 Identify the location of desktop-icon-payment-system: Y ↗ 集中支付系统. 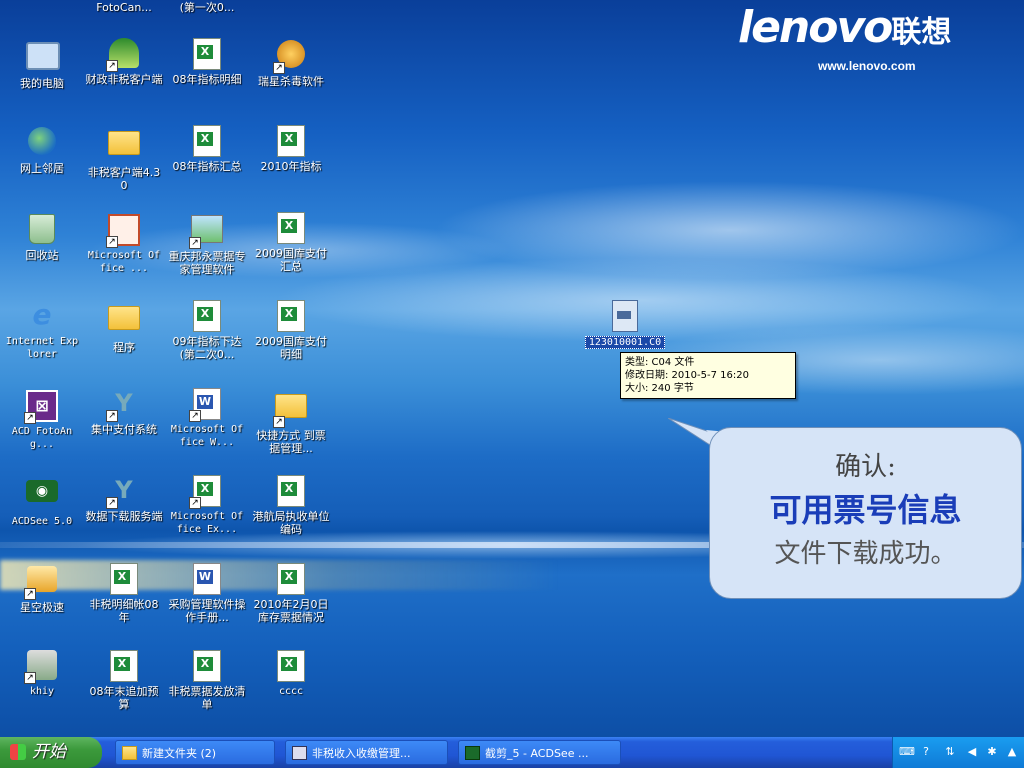
(124, 412).